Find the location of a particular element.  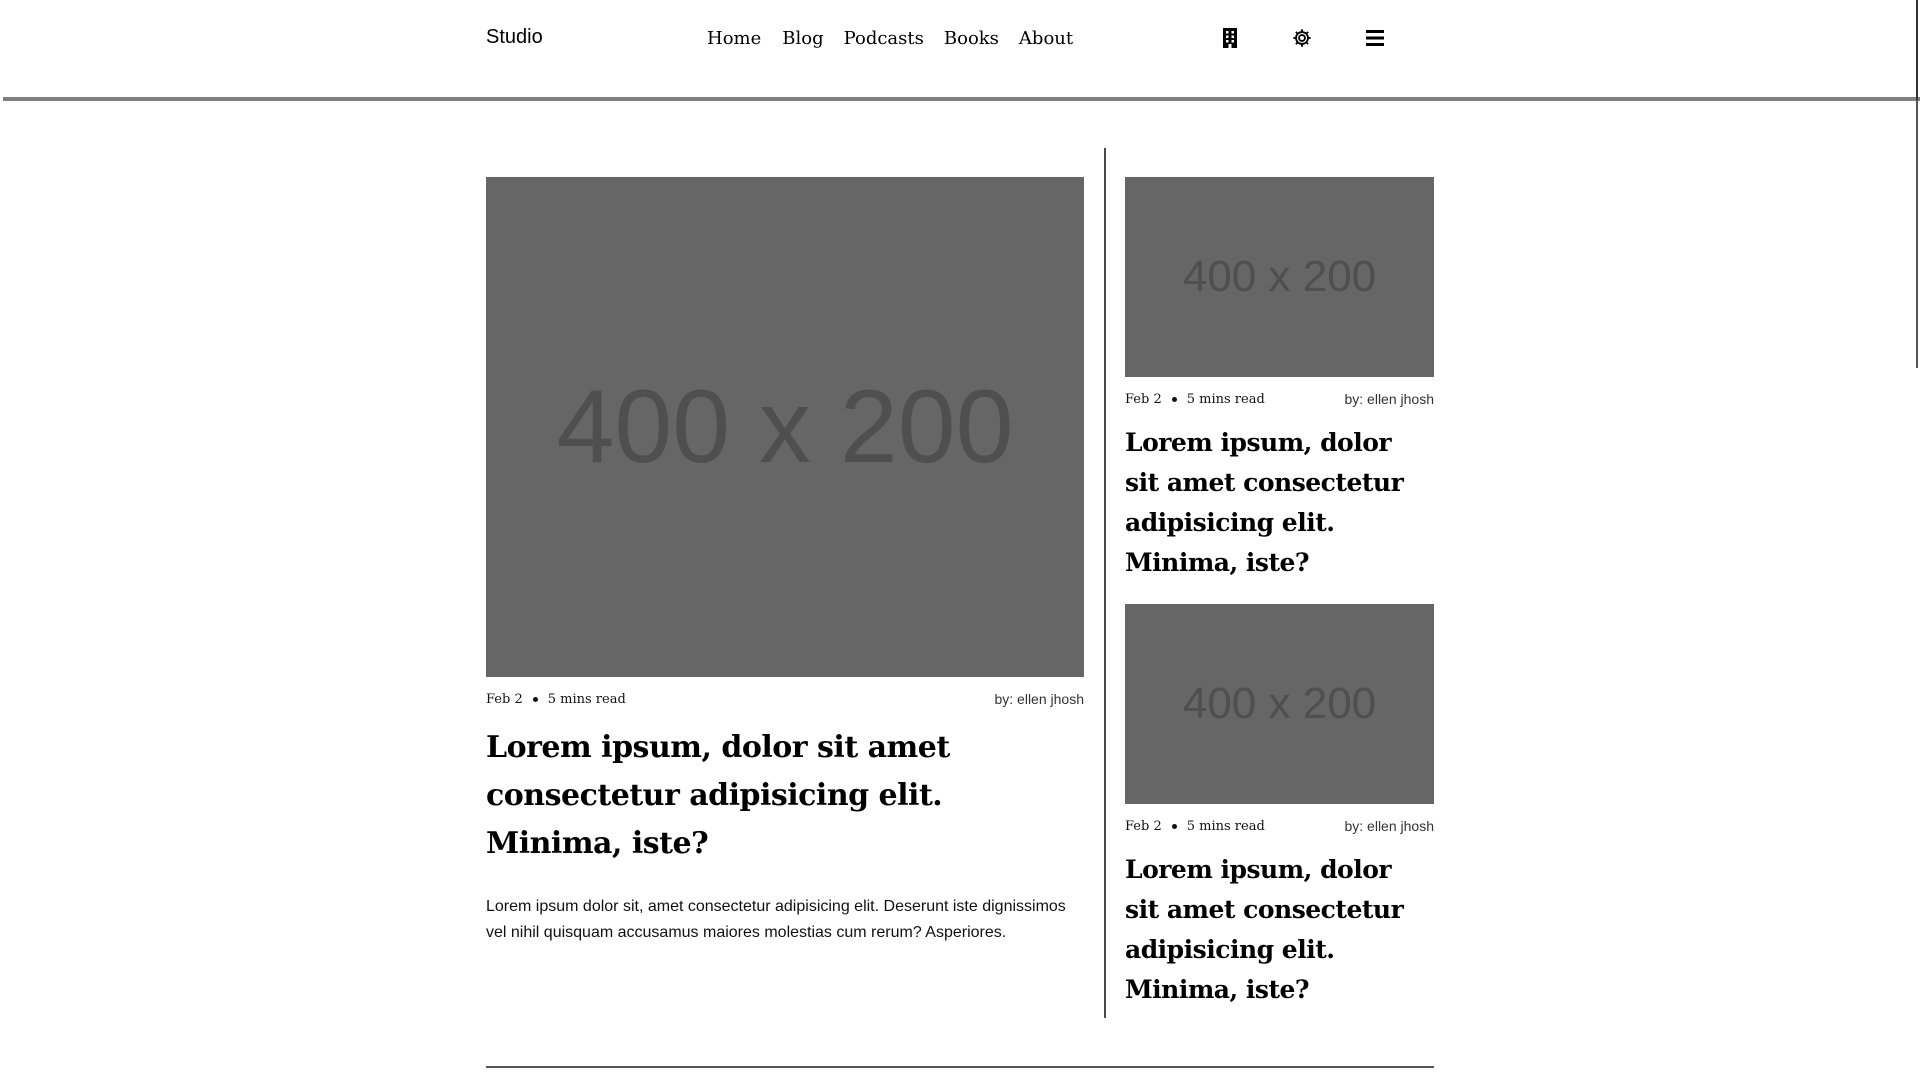

column-divider is located at coordinates (1105, 583).